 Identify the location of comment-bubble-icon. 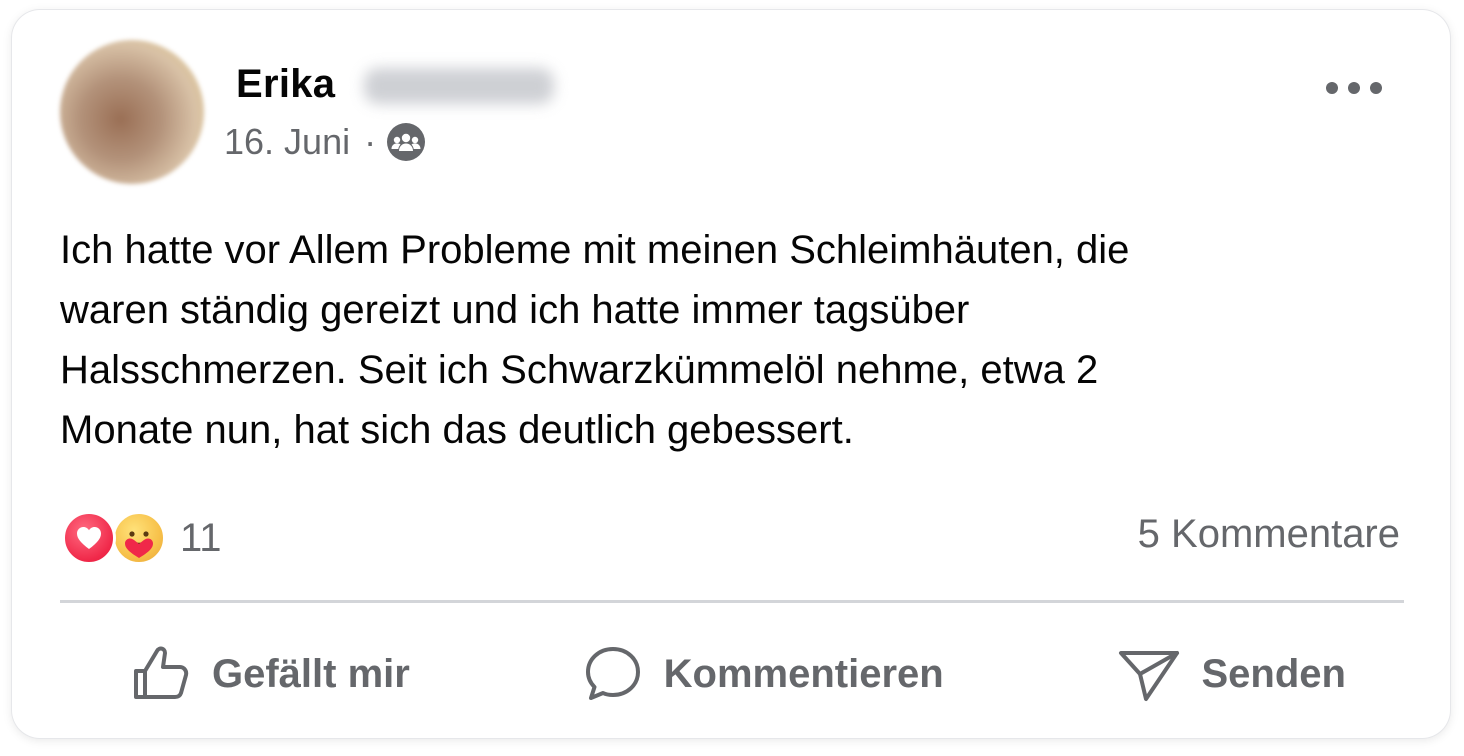
(612, 673).